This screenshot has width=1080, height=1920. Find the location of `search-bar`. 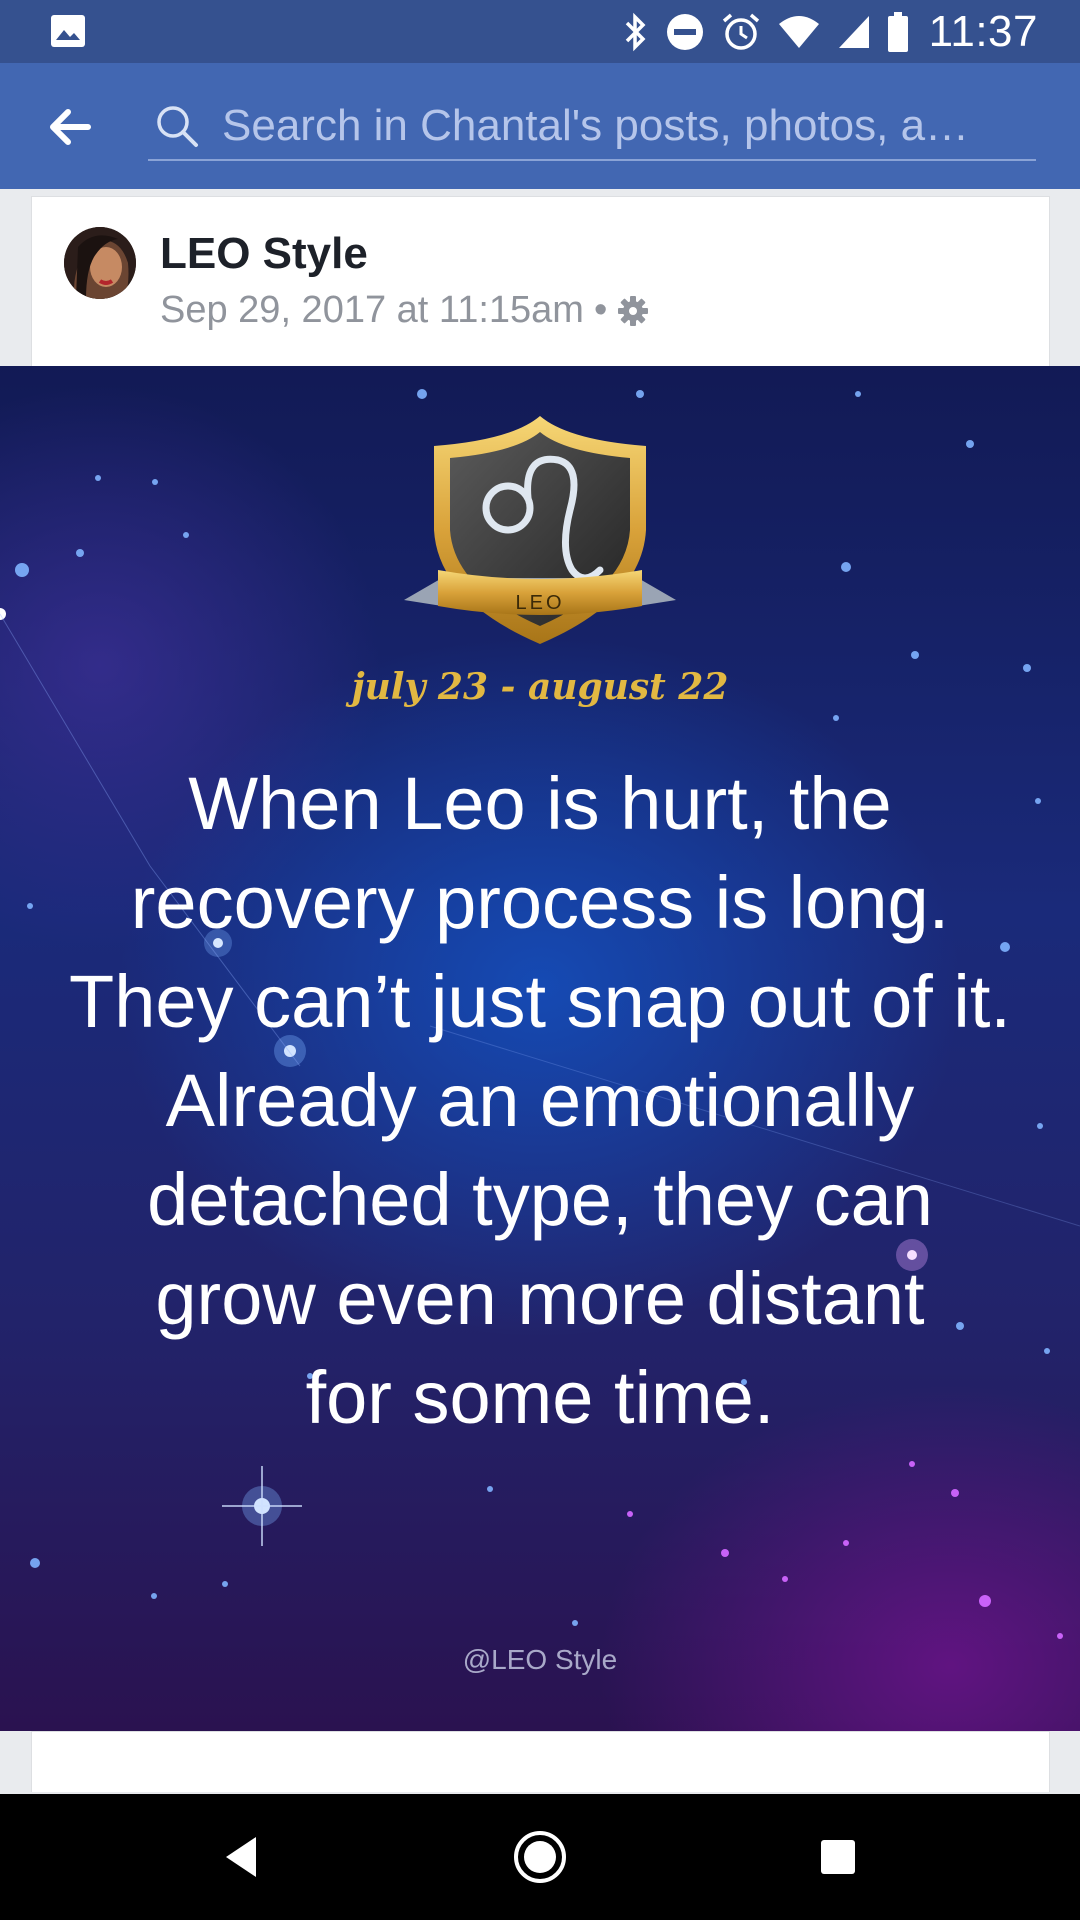

search-bar is located at coordinates (592, 127).